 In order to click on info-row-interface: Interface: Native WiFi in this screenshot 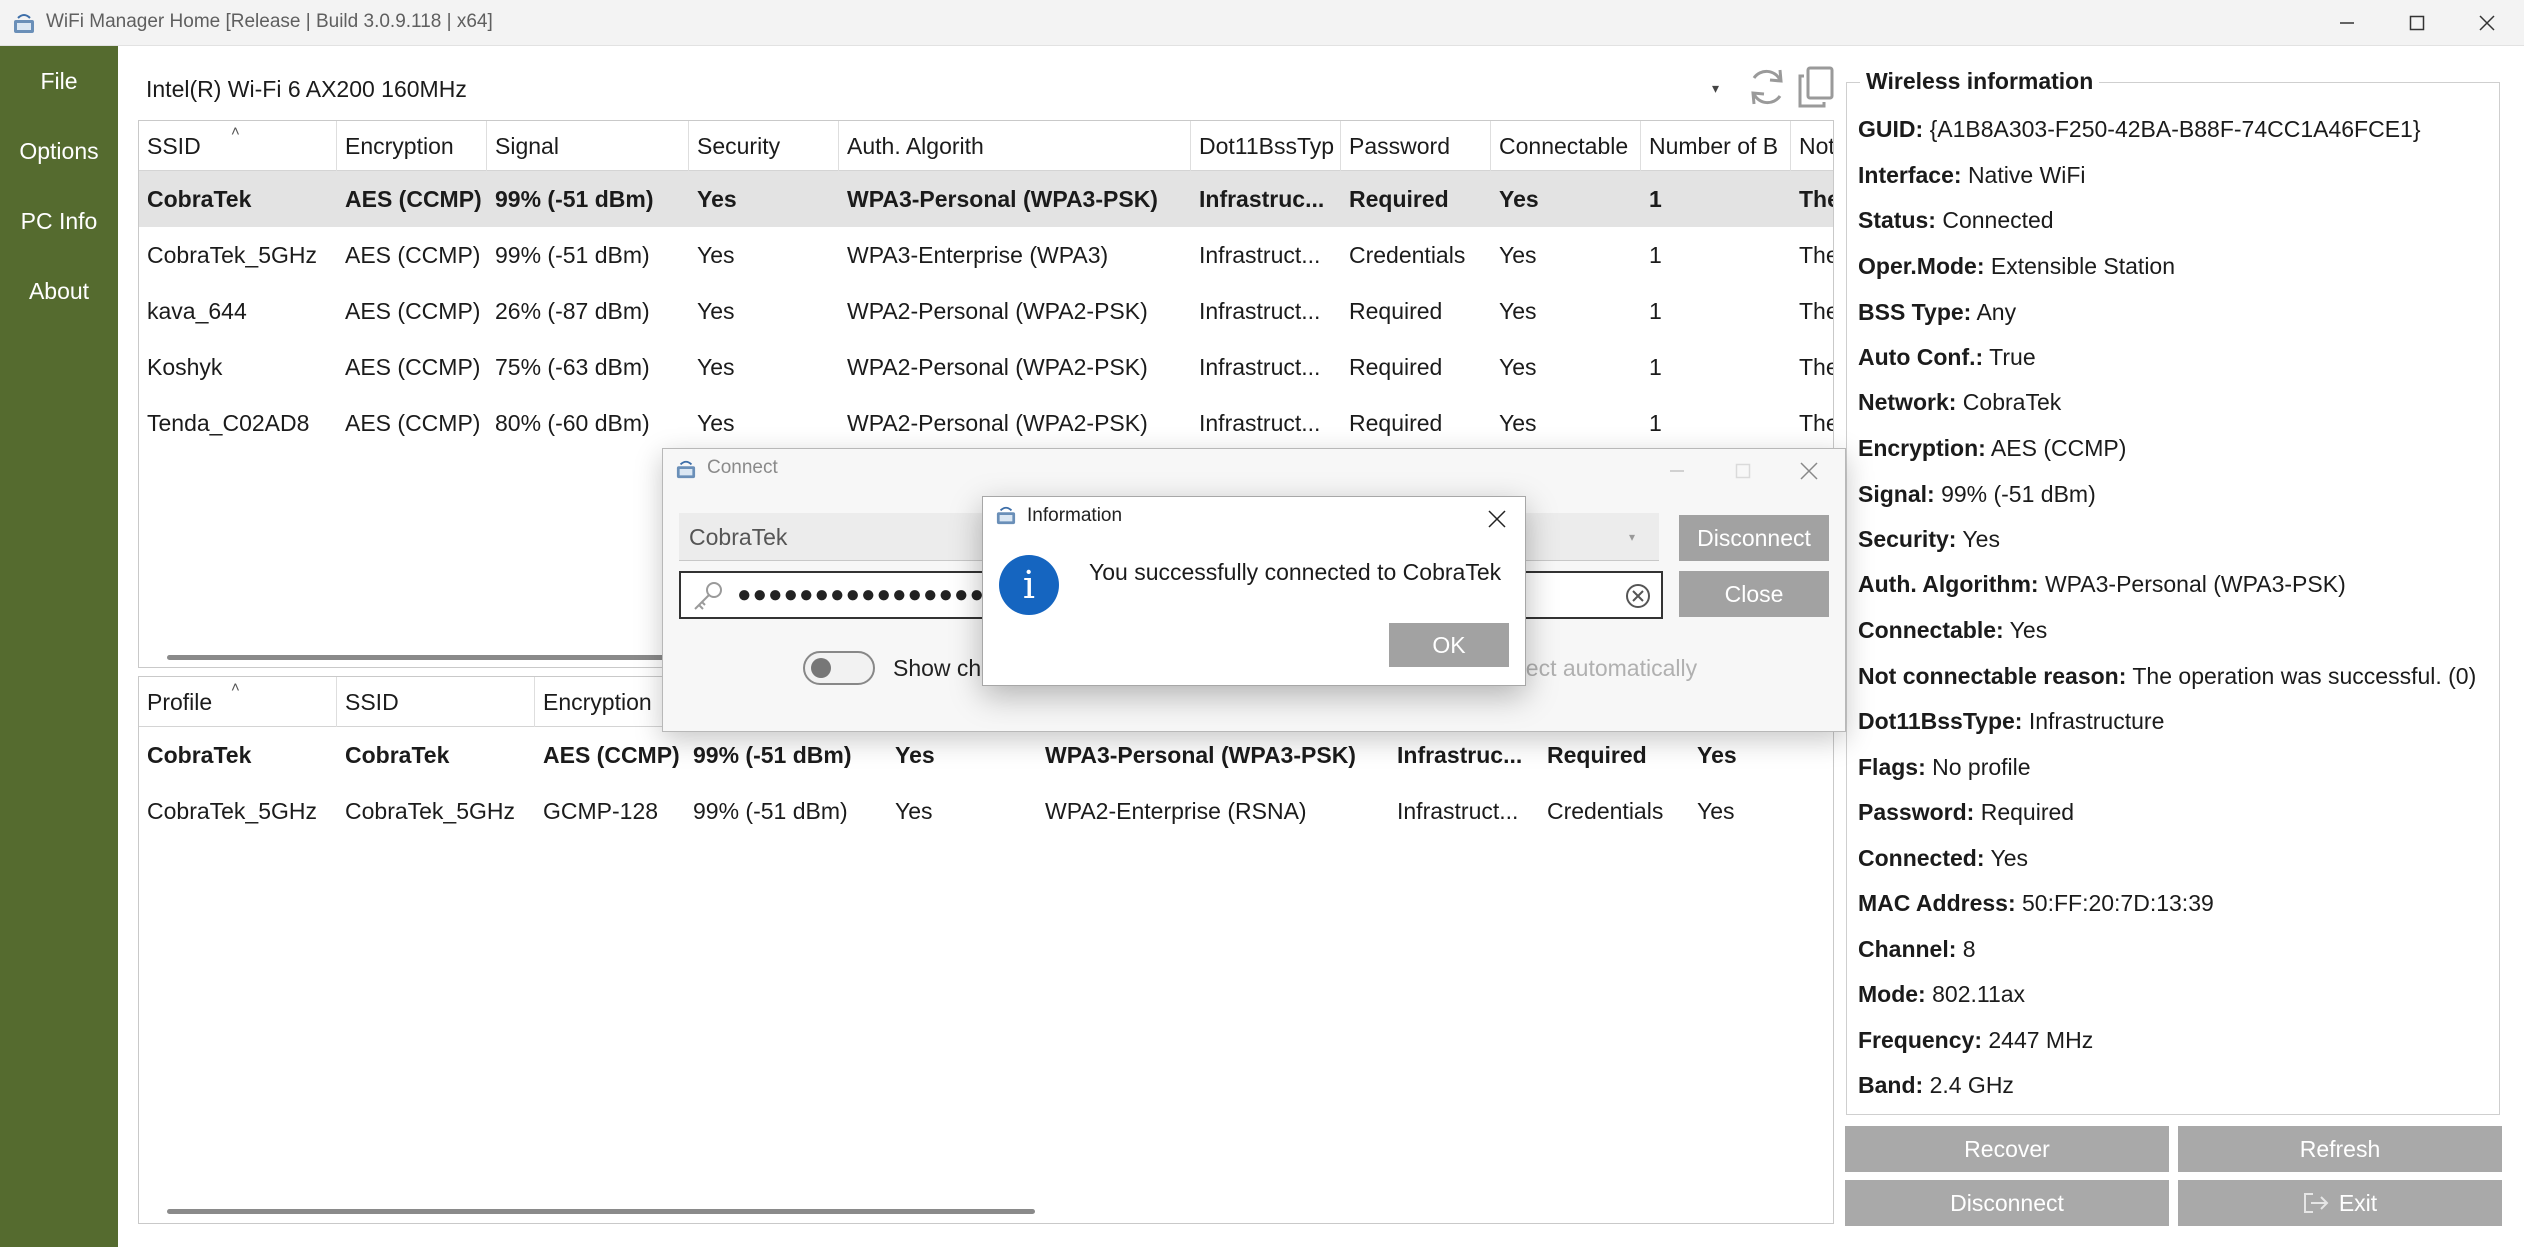, I will do `click(1972, 175)`.